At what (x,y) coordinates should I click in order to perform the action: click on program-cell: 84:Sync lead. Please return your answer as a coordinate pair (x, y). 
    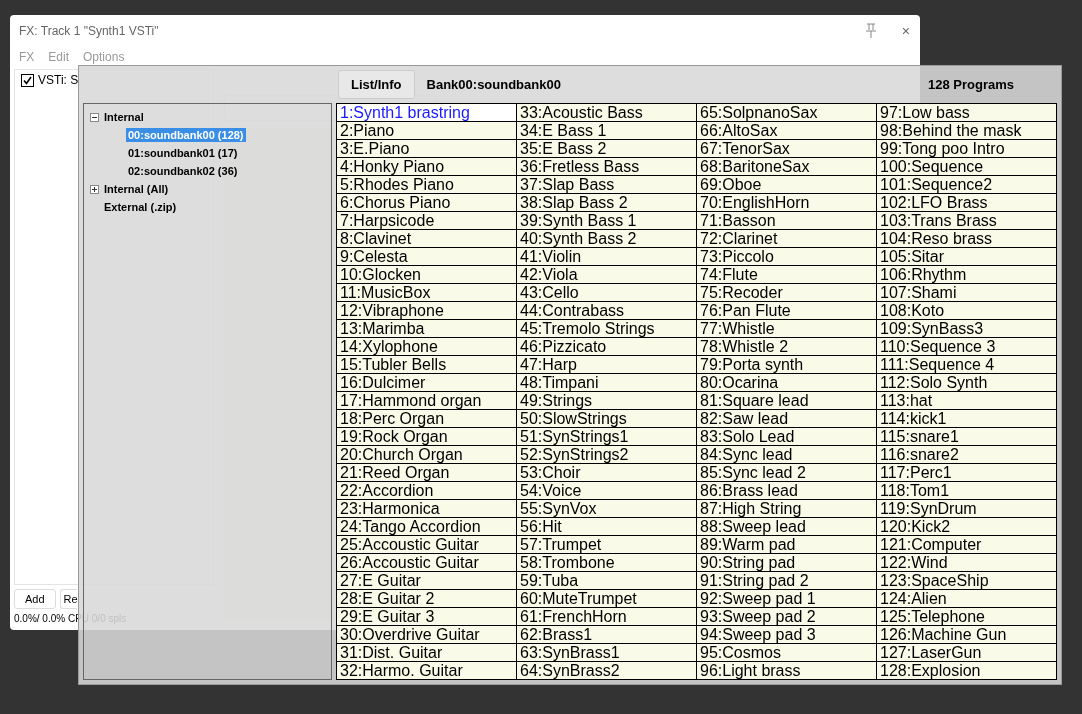
    Looking at the image, I should click on (787, 455).